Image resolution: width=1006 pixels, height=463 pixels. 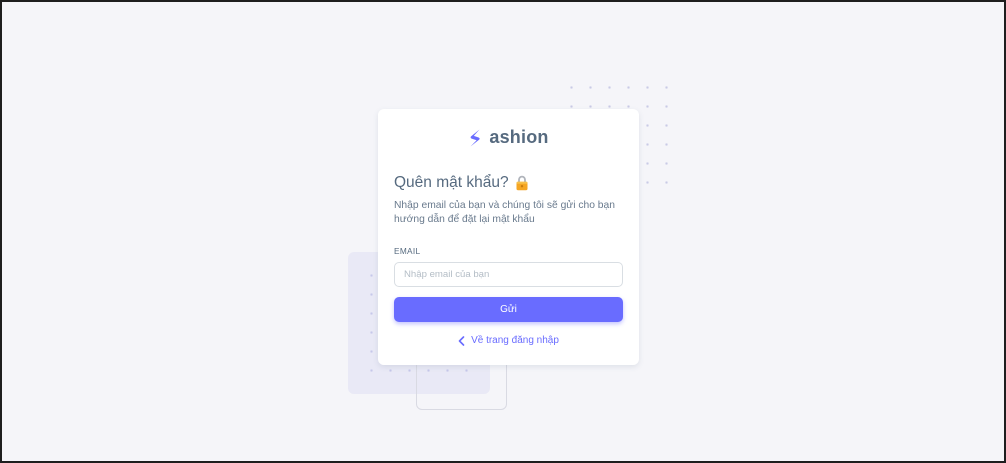 What do you see at coordinates (515, 340) in the screenshot?
I see `back-link-label: Về trang đăng nhập` at bounding box center [515, 340].